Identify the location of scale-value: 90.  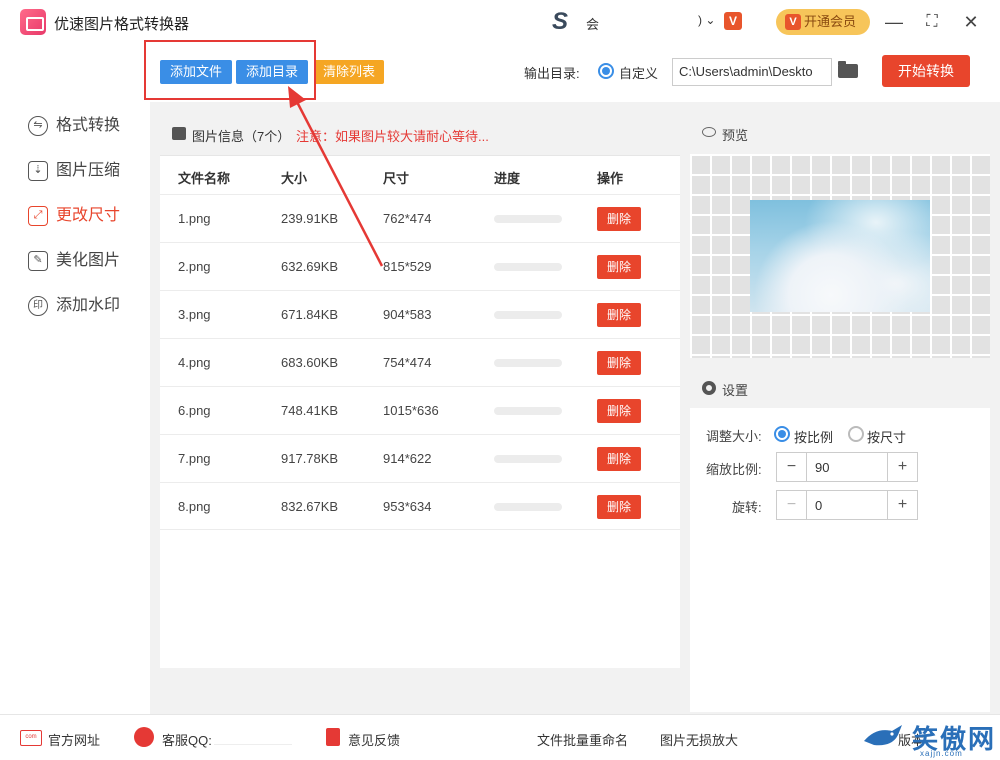
(822, 467).